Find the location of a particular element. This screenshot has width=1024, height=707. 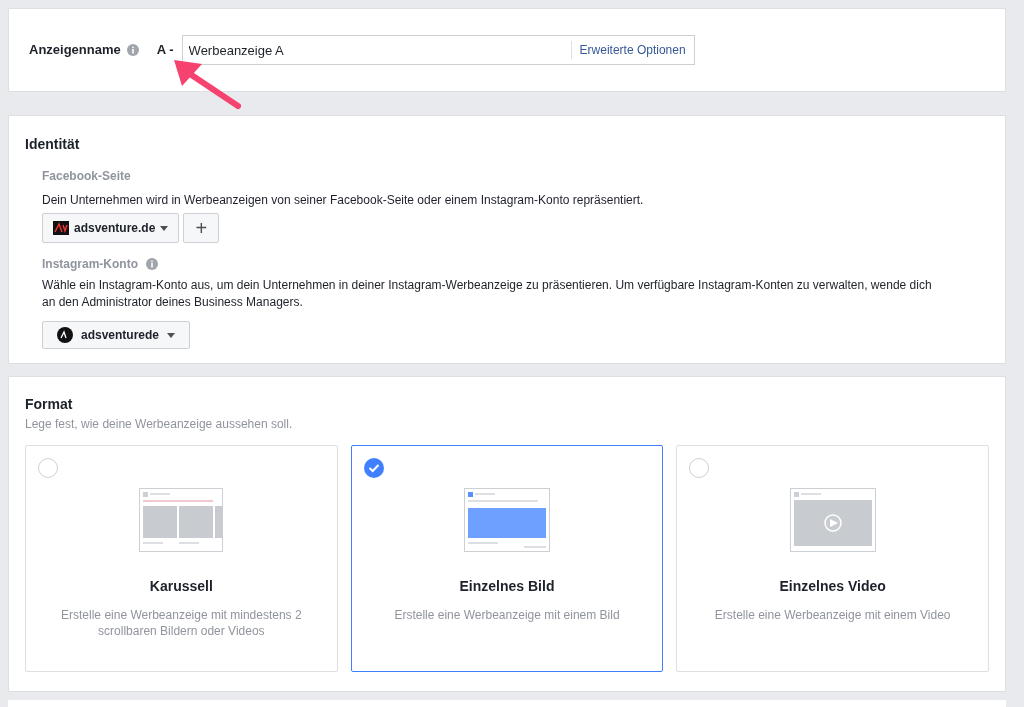

ad-name-prefix: A - is located at coordinates (165, 50).